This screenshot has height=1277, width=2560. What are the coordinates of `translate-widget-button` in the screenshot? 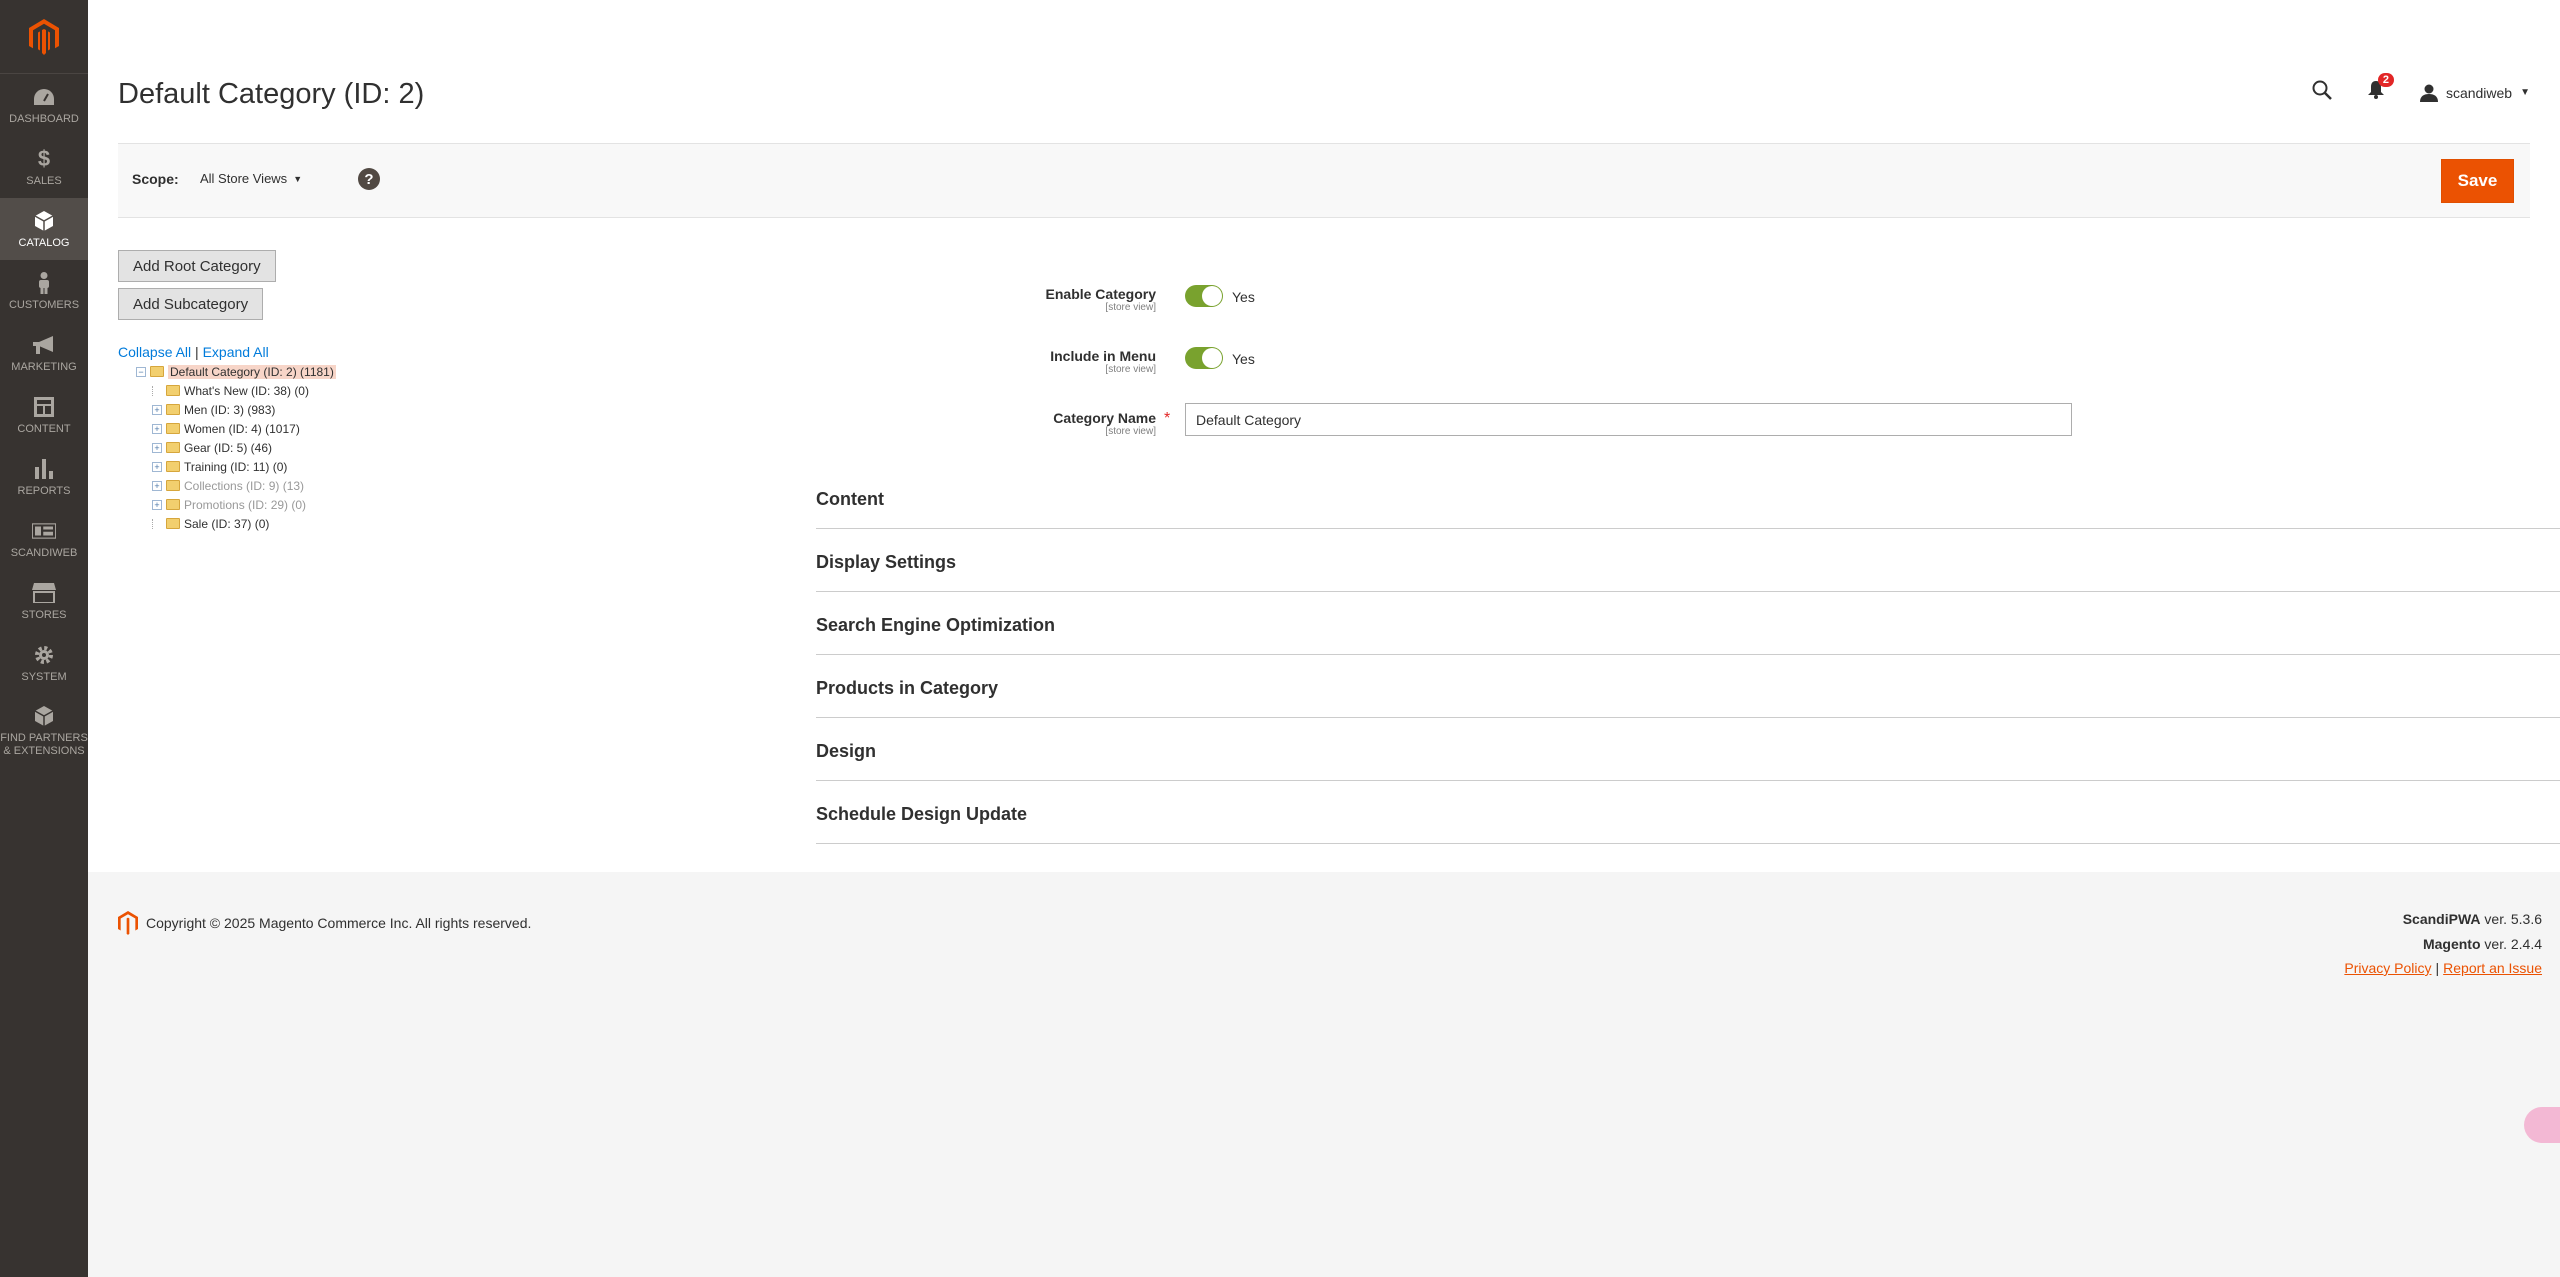 It's located at (2542, 1125).